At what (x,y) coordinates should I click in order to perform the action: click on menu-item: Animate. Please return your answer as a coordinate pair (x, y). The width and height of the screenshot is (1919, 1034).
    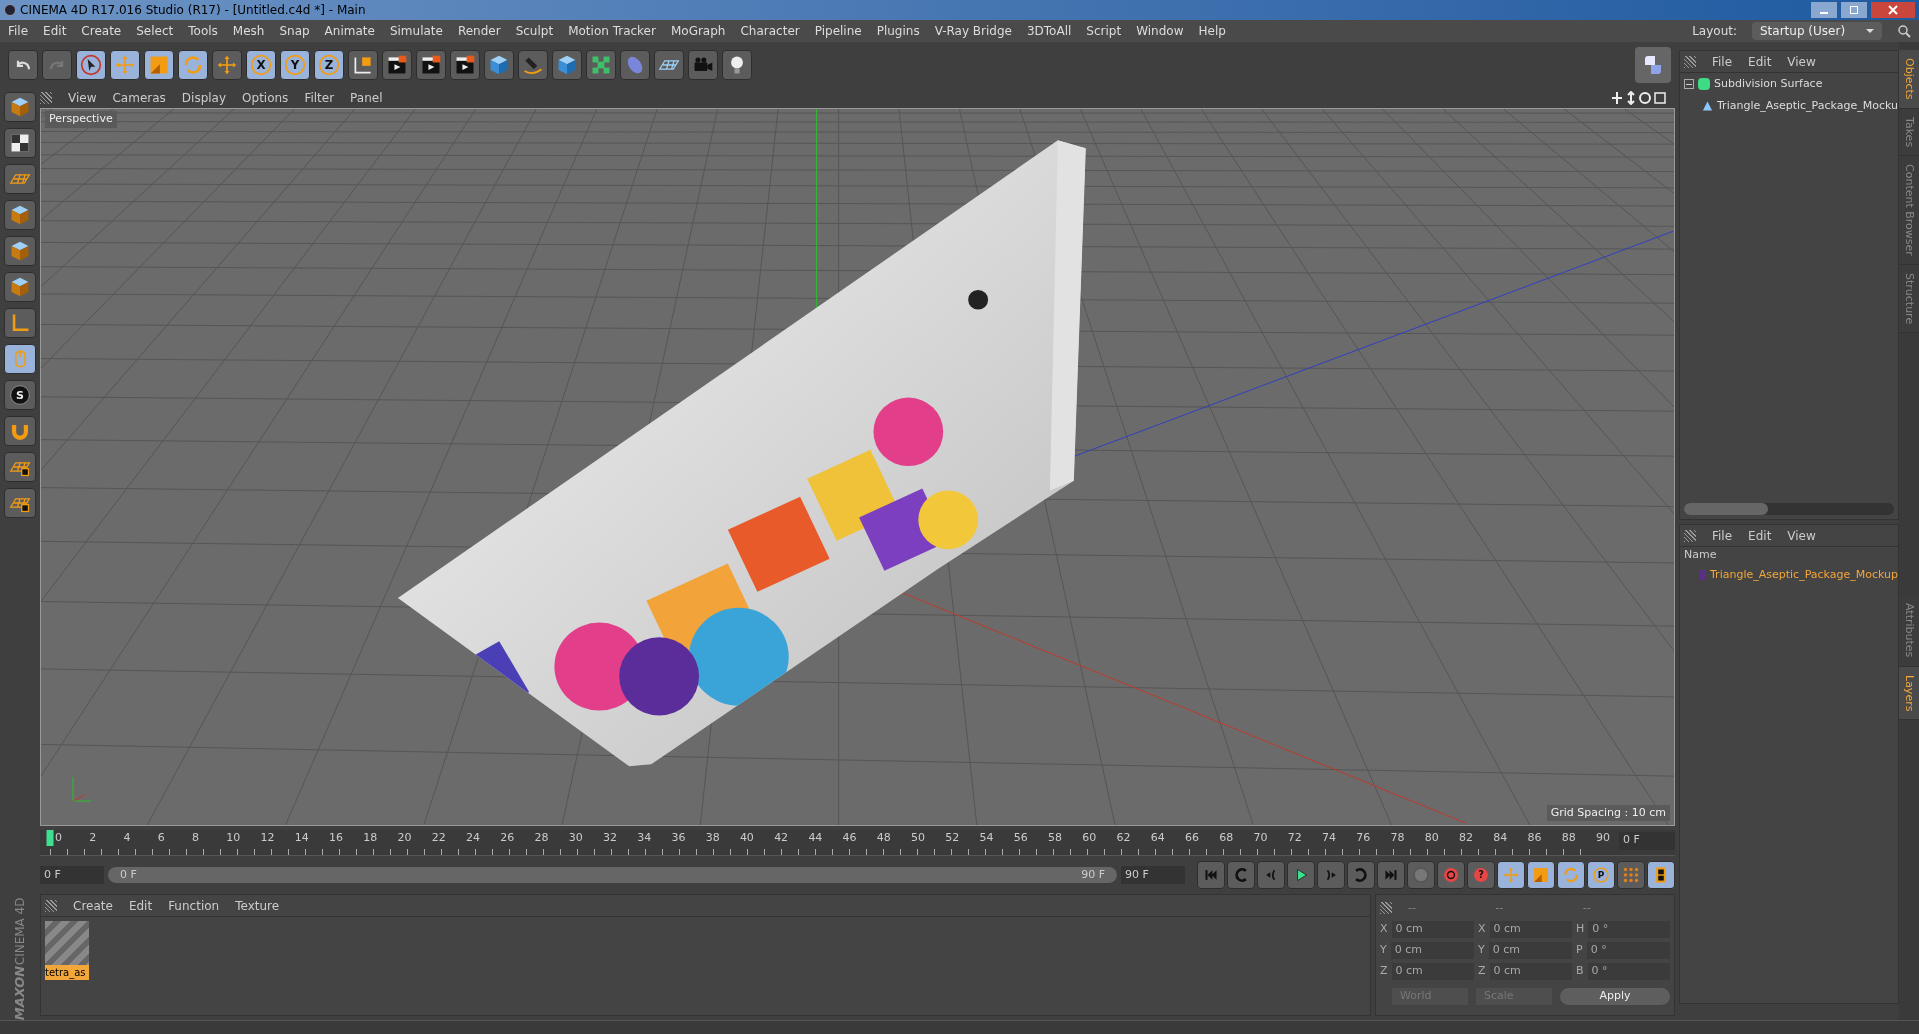
    Looking at the image, I should click on (349, 31).